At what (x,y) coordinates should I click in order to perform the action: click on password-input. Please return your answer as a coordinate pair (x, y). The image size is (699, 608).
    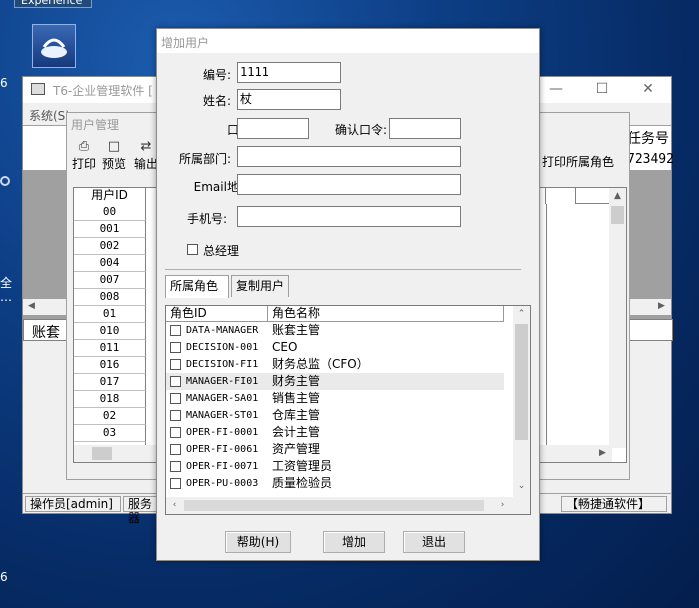
    Looking at the image, I should click on (273, 128).